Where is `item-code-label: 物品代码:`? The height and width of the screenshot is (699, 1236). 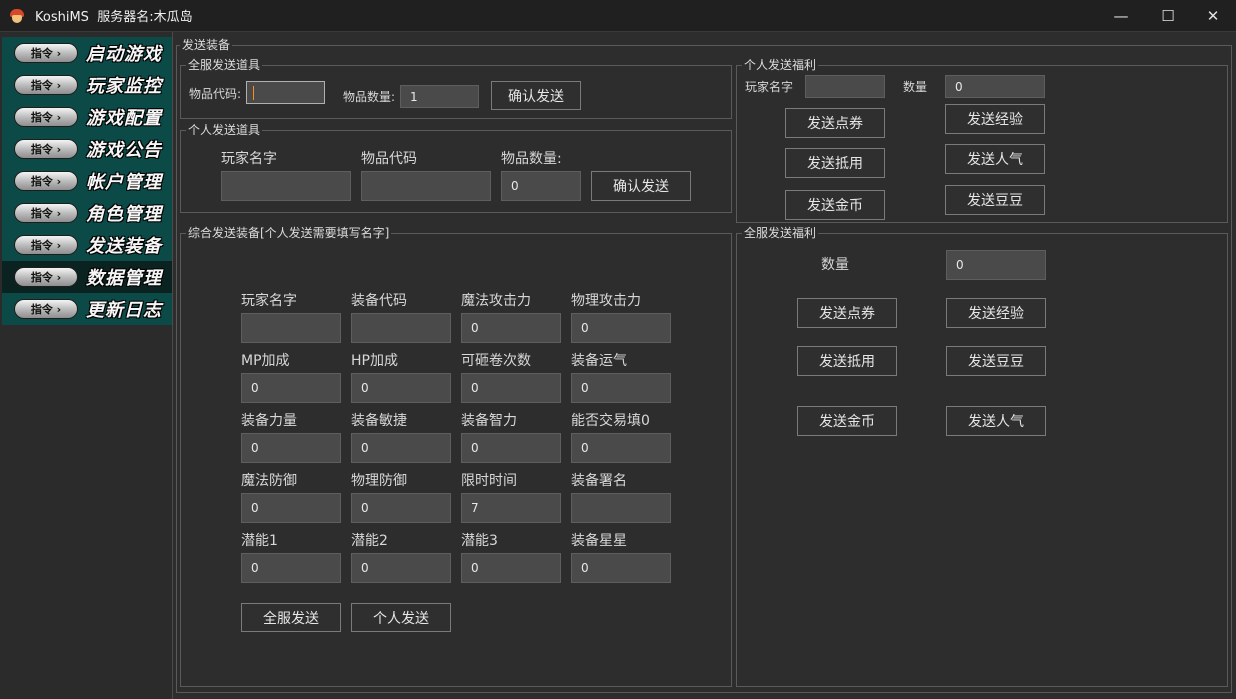 item-code-label: 物品代码: is located at coordinates (215, 94).